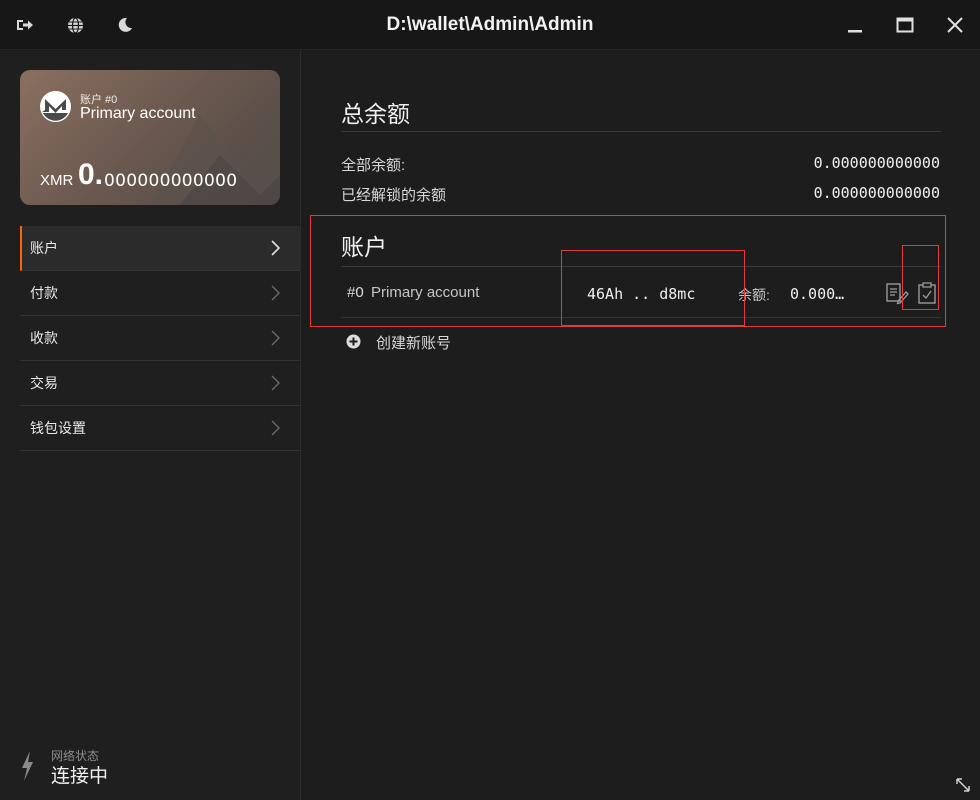 The width and height of the screenshot is (980, 800). I want to click on divider, so click(641, 131).